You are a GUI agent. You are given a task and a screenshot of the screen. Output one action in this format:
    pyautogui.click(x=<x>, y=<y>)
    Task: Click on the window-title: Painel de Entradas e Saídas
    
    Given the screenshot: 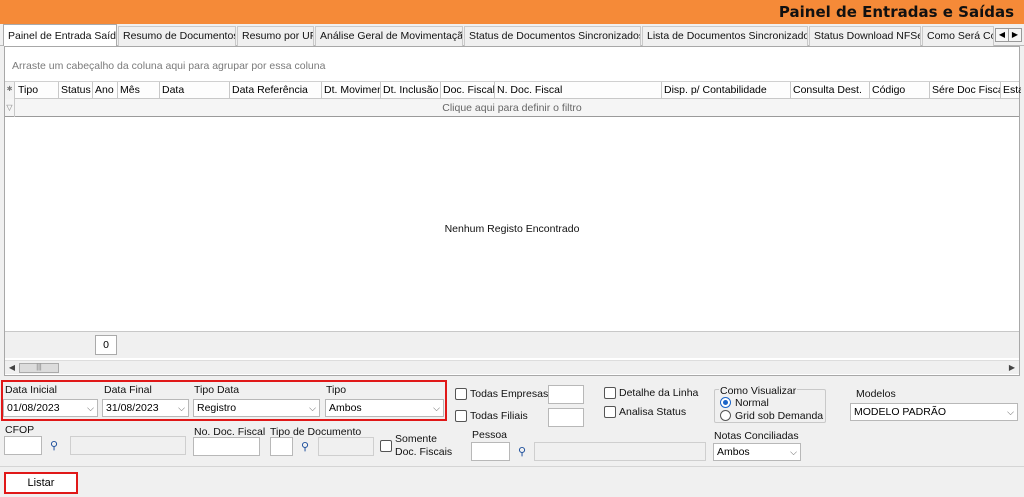 What is the action you would take?
    pyautogui.click(x=896, y=12)
    